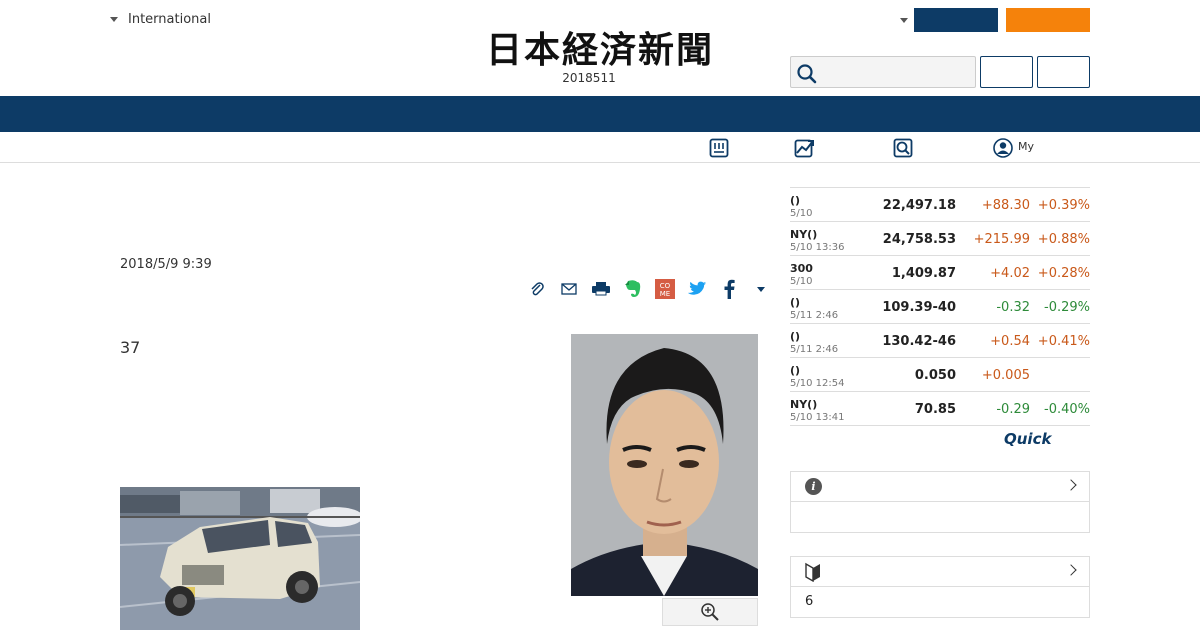  I want to click on market-row: NY() 5/10 13:36 24,758.53 +215.99 +0.88%, so click(940, 239).